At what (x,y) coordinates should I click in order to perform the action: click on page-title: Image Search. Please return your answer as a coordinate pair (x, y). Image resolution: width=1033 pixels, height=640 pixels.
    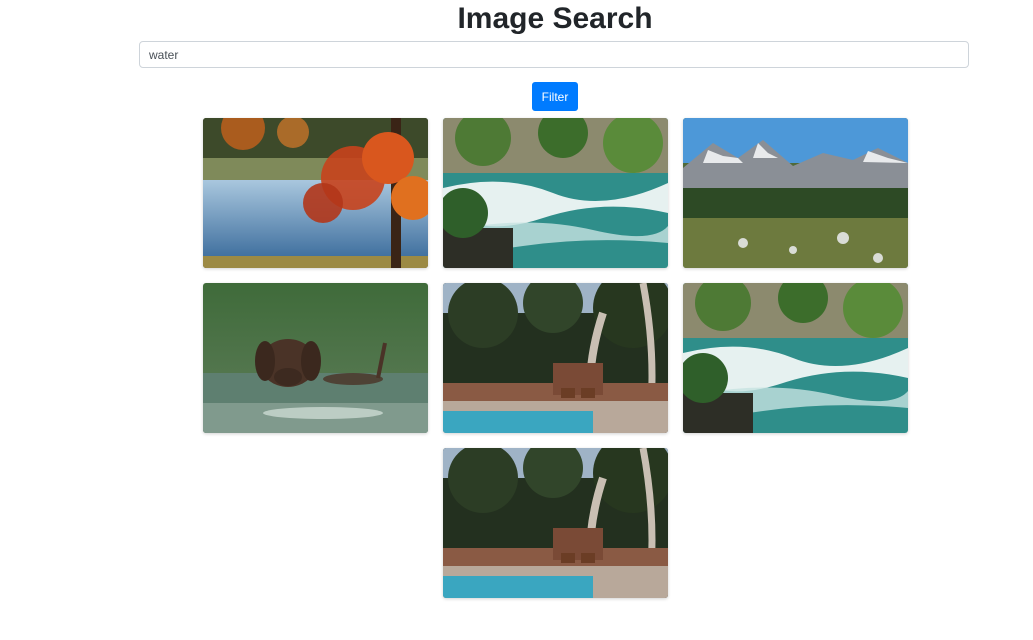
    Looking at the image, I should click on (555, 18).